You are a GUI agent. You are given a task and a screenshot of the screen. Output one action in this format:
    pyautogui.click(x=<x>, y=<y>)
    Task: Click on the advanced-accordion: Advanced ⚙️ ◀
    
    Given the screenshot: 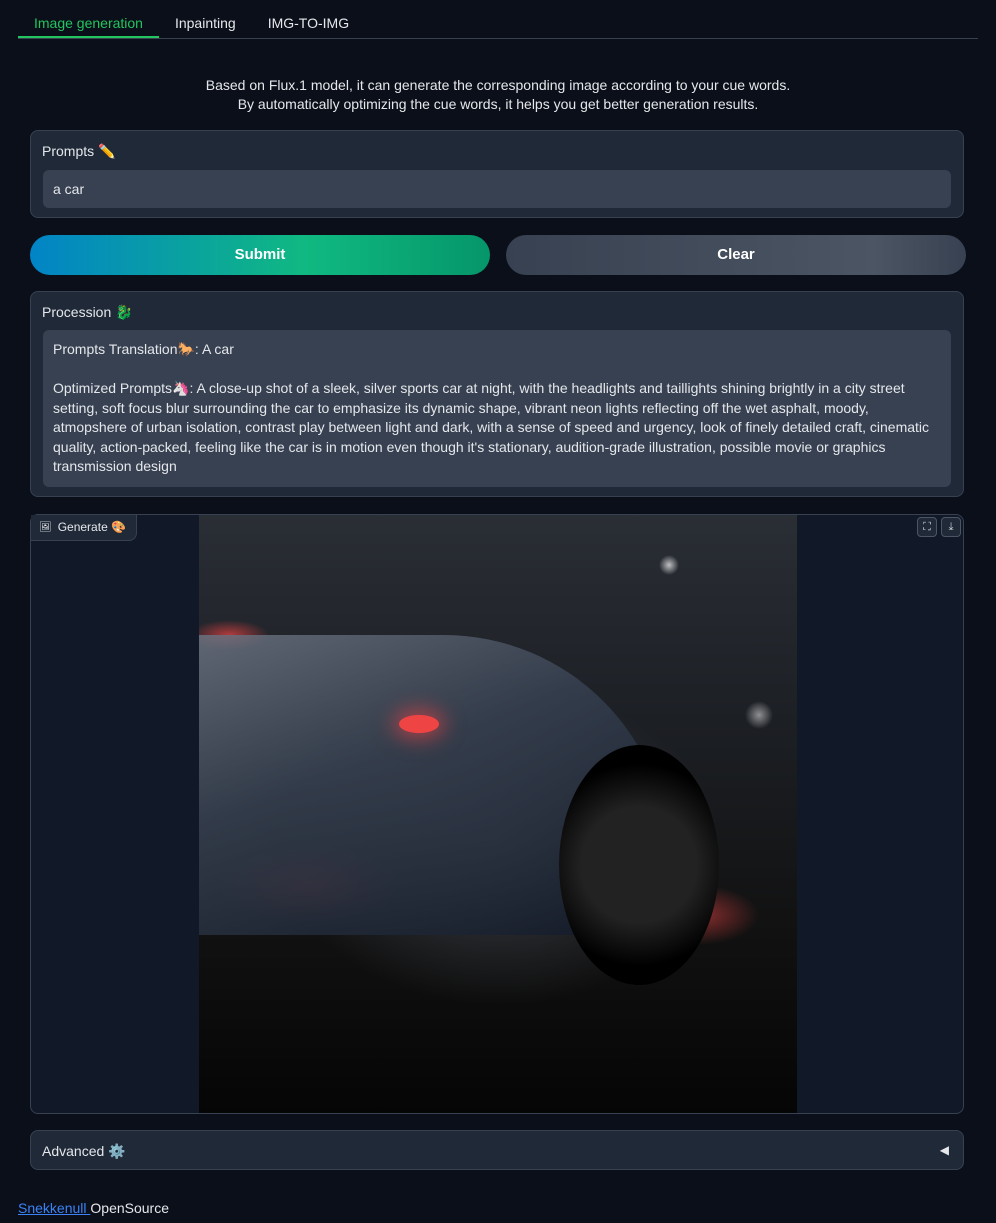 What is the action you would take?
    pyautogui.click(x=497, y=1150)
    